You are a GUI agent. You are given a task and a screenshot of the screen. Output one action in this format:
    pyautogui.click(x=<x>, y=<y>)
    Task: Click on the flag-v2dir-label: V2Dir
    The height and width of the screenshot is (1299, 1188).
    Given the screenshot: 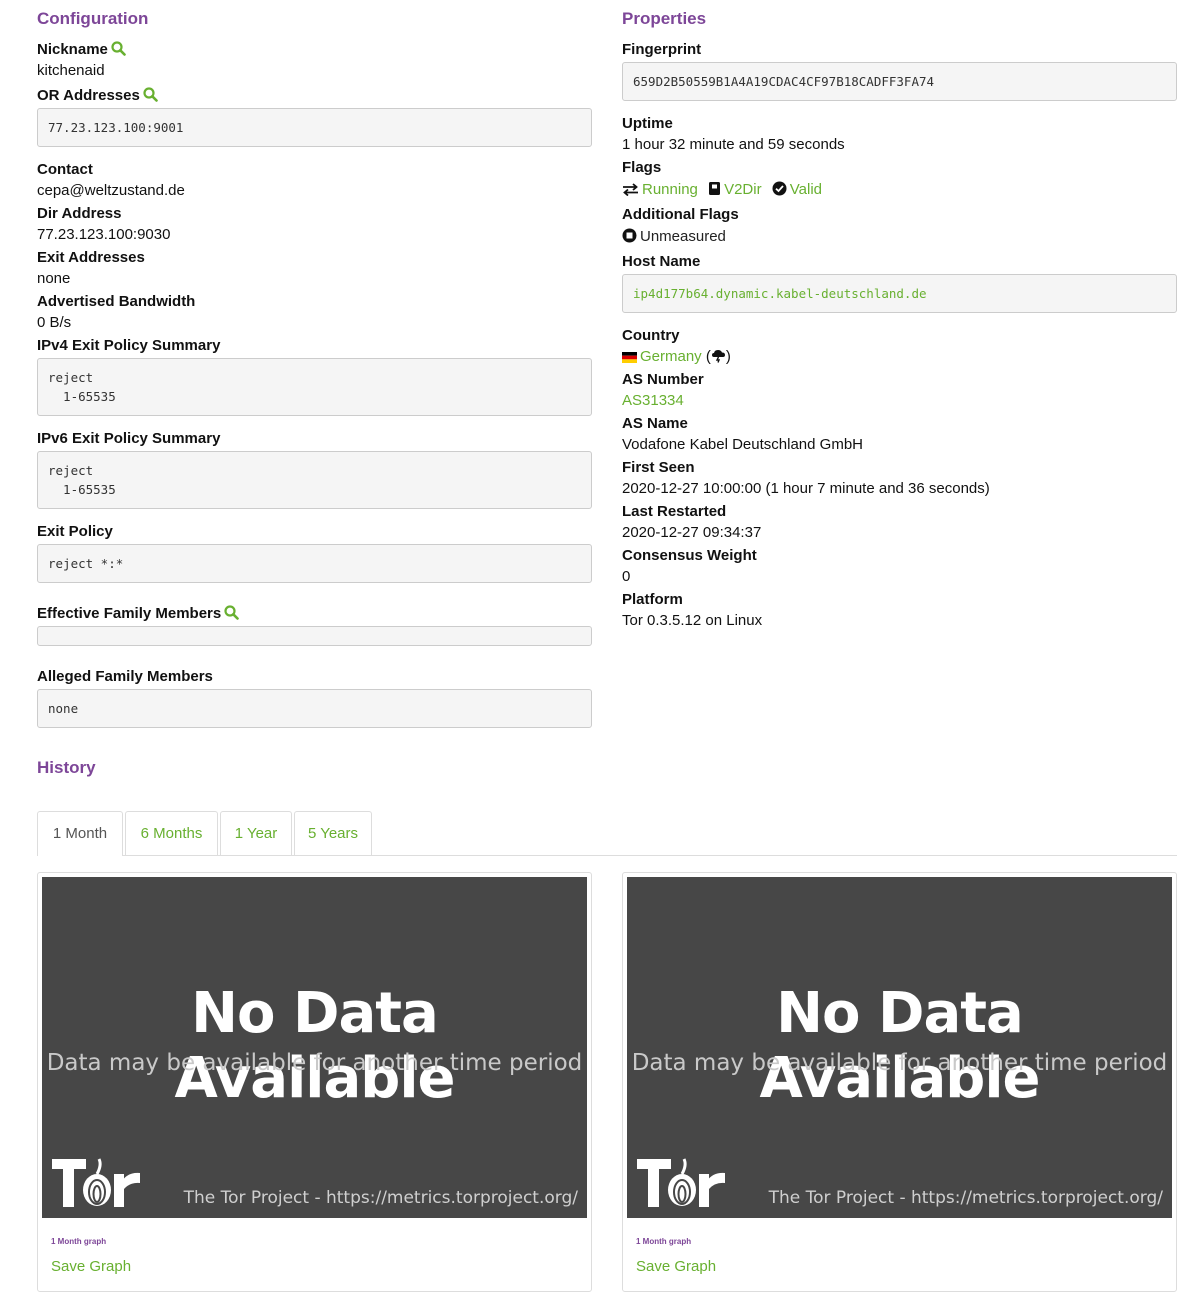 What is the action you would take?
    pyautogui.click(x=743, y=189)
    